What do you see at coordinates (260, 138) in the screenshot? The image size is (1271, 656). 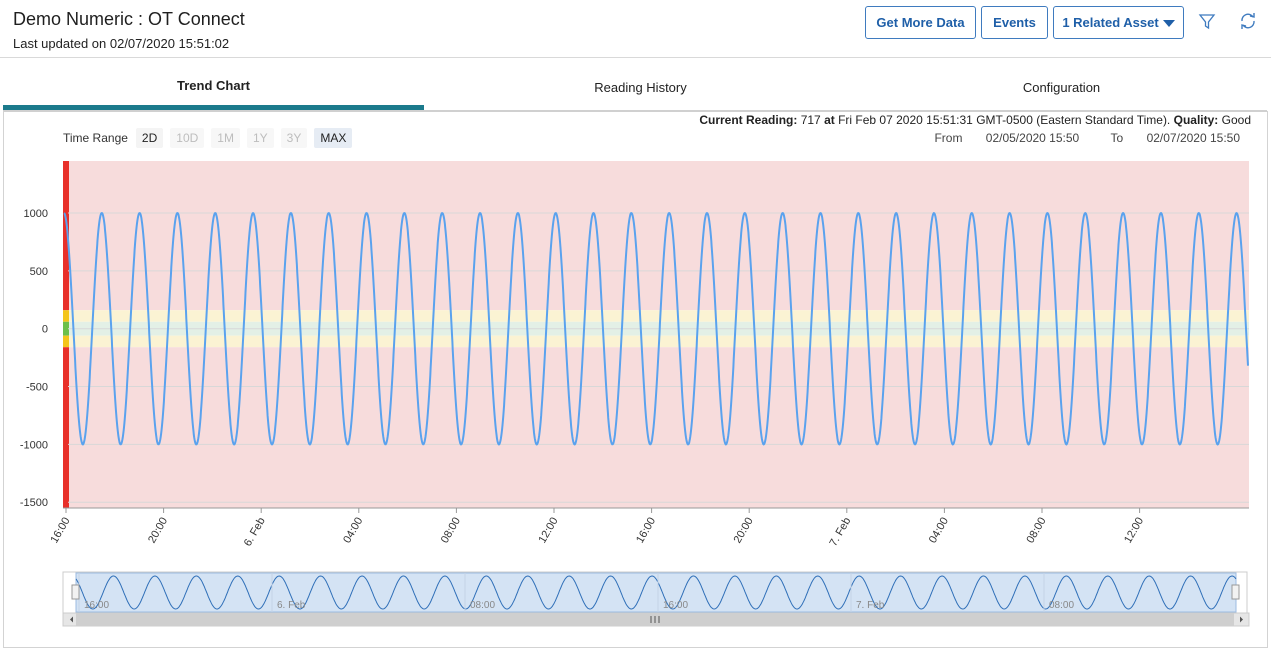 I see `range-1y-button: 1Y` at bounding box center [260, 138].